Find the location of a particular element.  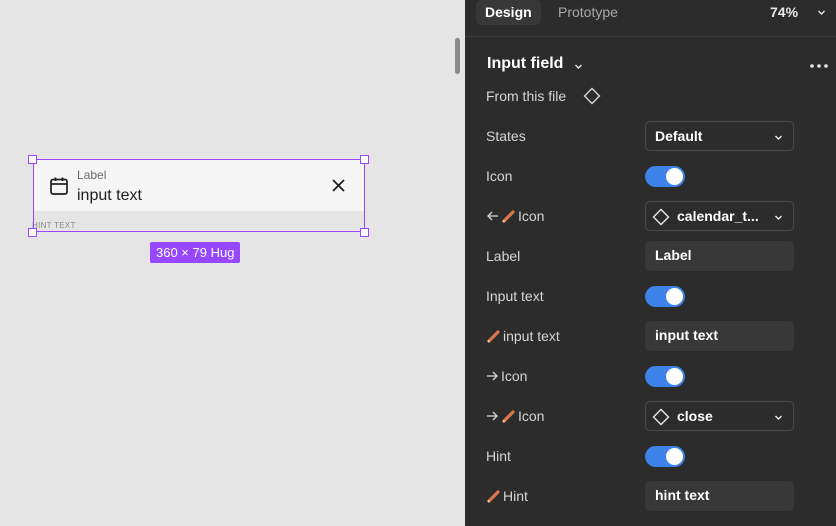

prop-input-text-value-label: input text is located at coordinates (523, 336).